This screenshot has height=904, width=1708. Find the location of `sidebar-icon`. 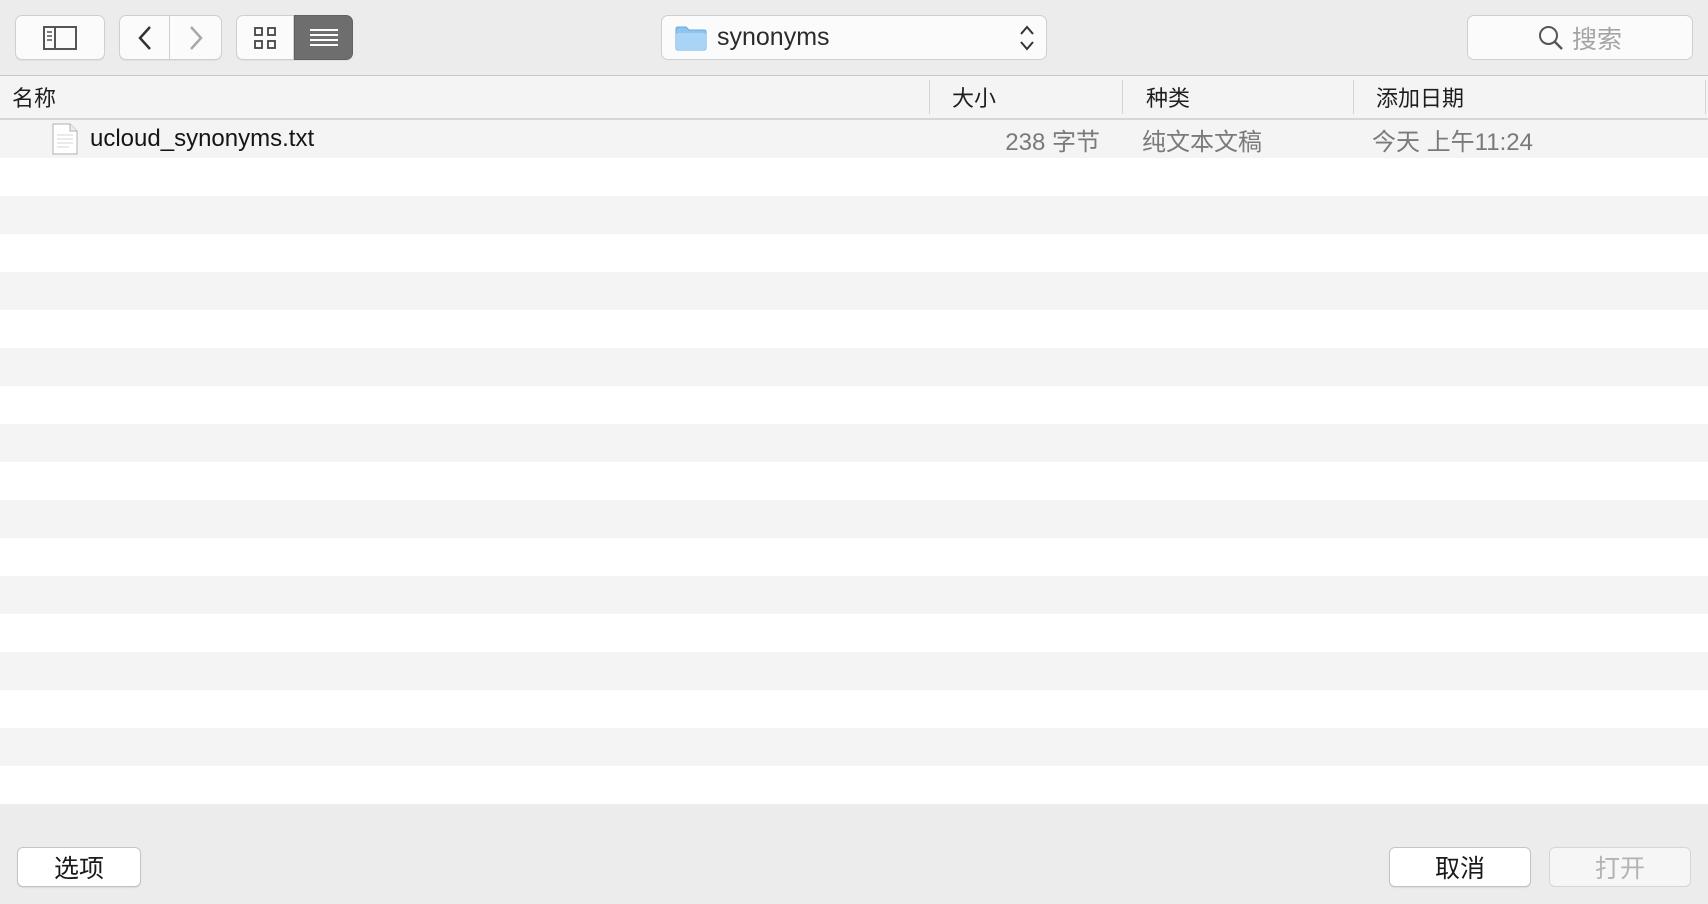

sidebar-icon is located at coordinates (60, 37).